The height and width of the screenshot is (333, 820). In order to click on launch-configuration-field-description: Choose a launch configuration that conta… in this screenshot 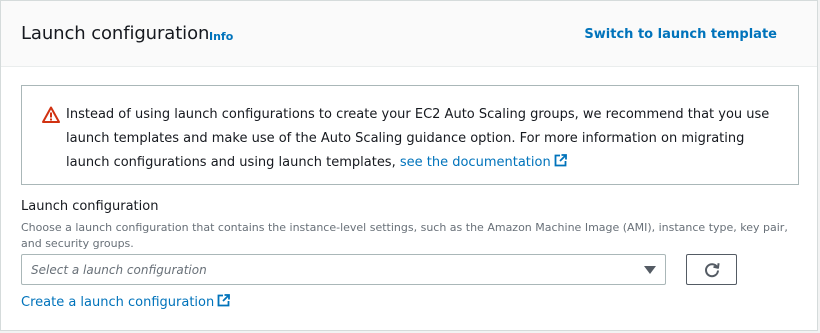, I will do `click(404, 235)`.